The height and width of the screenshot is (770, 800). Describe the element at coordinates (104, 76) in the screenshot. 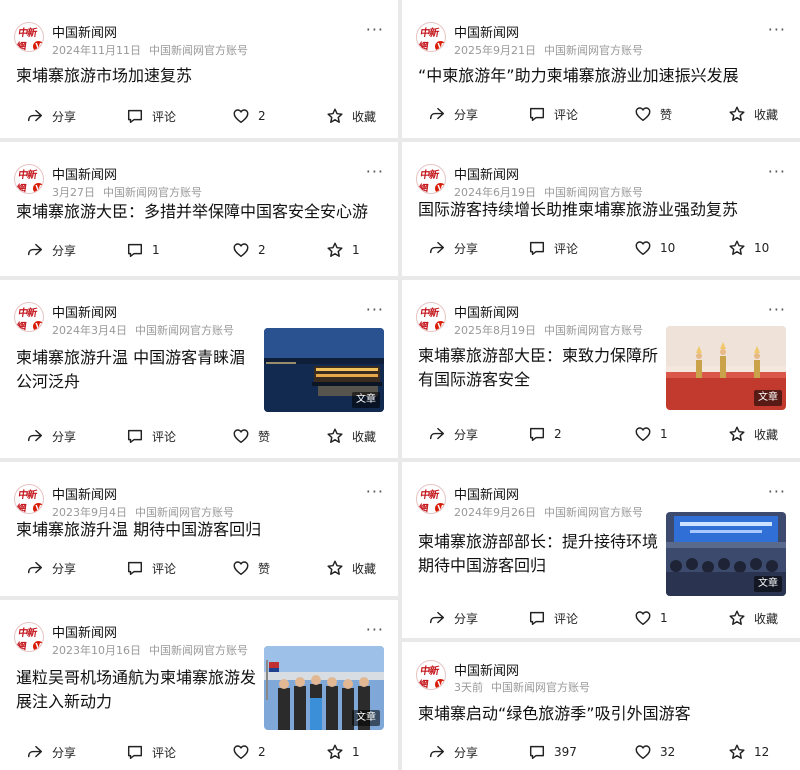

I see `article-title: 柬埔寨旅游市场加速复苏` at that location.